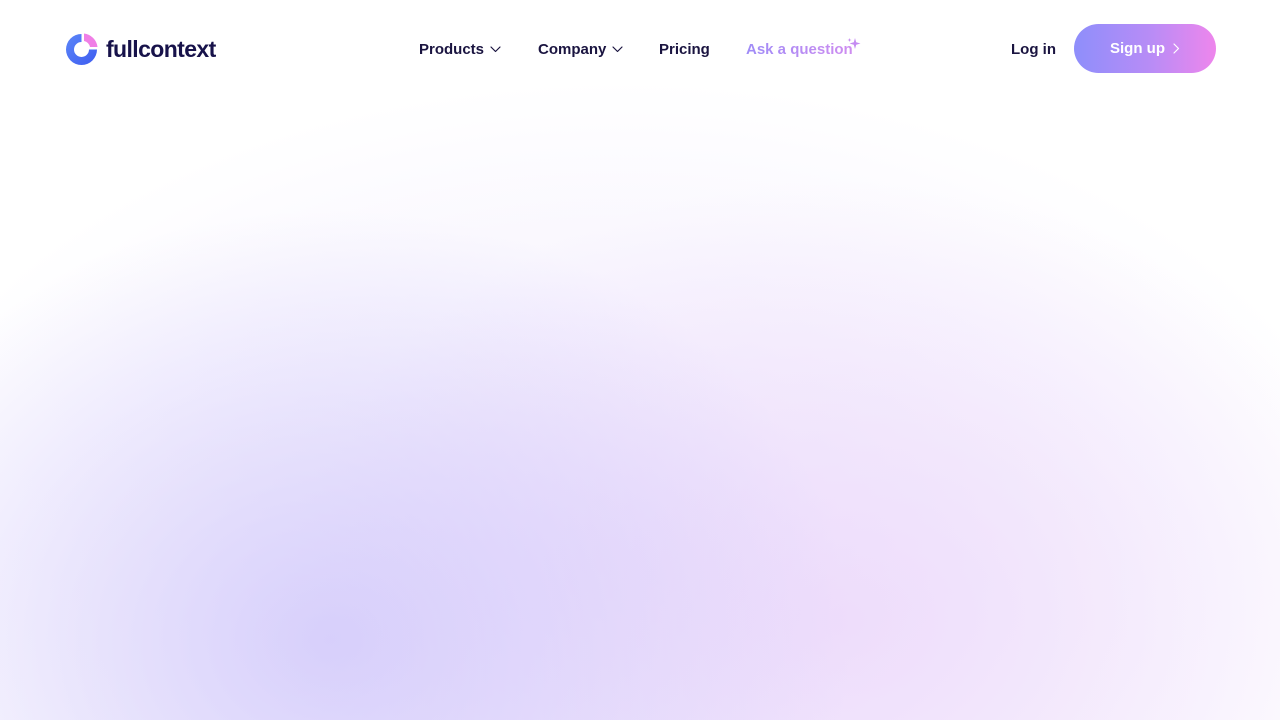 This screenshot has height=720, width=1280. I want to click on nav-company-dropdown: Company, so click(580, 49).